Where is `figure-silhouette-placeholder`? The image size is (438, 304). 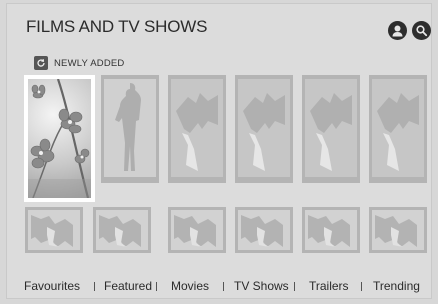
figure-silhouette-placeholder is located at coordinates (130, 128).